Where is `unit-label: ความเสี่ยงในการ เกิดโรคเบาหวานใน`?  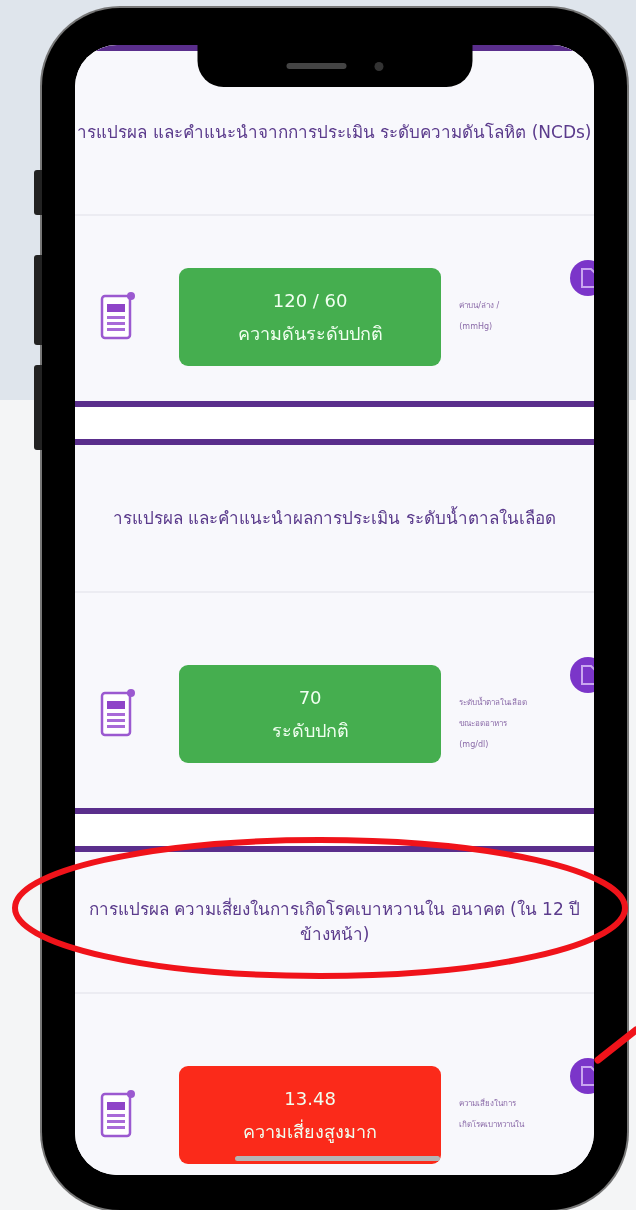
unit-label: ความเสี่ยงในการ เกิดโรคเบาหวานใน is located at coordinates (492, 1114).